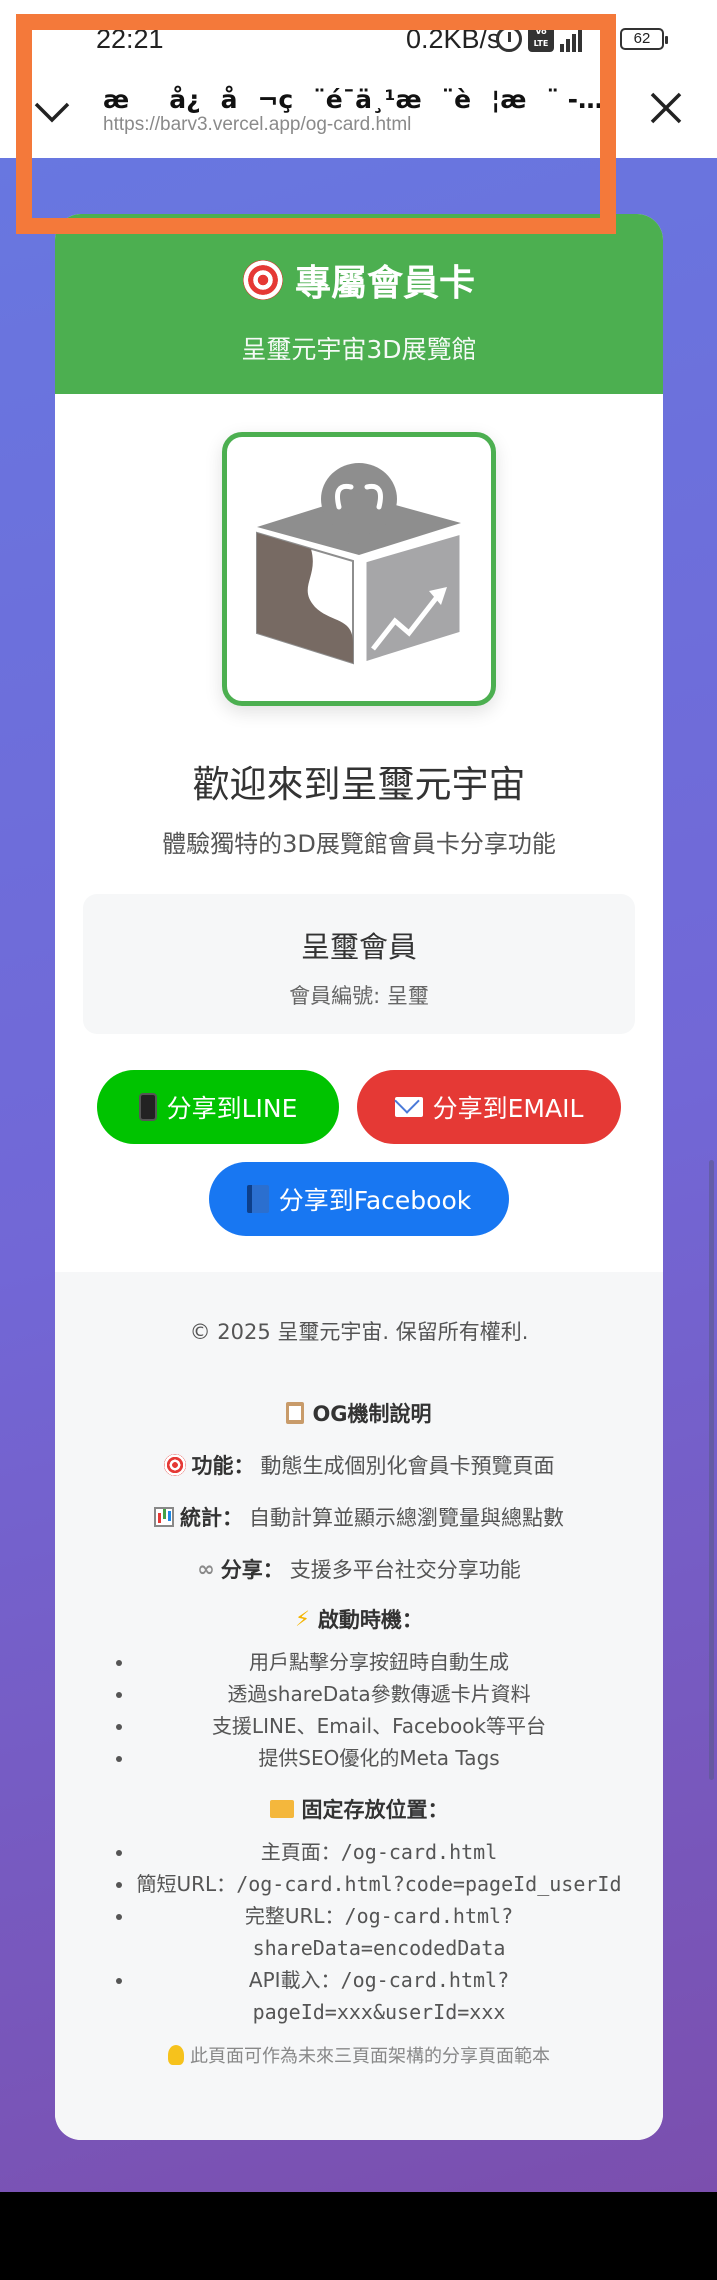 The image size is (717, 2280). Describe the element at coordinates (359, 844) in the screenshot. I see `welcome-subtitle: 體驗獨特的3D展覽館會員卡分享功能` at that location.